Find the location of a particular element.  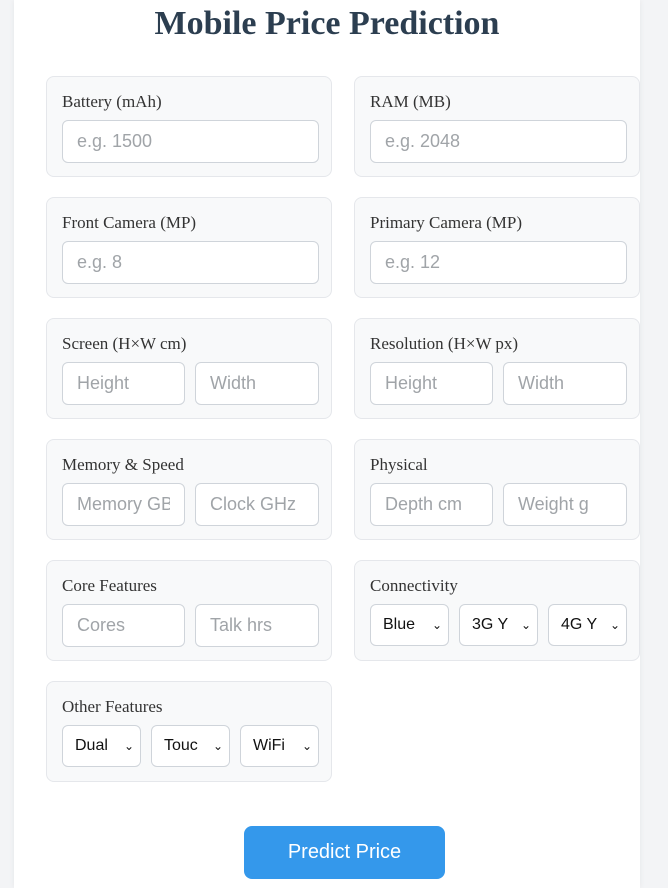

physical-group: Physical is located at coordinates (497, 489).